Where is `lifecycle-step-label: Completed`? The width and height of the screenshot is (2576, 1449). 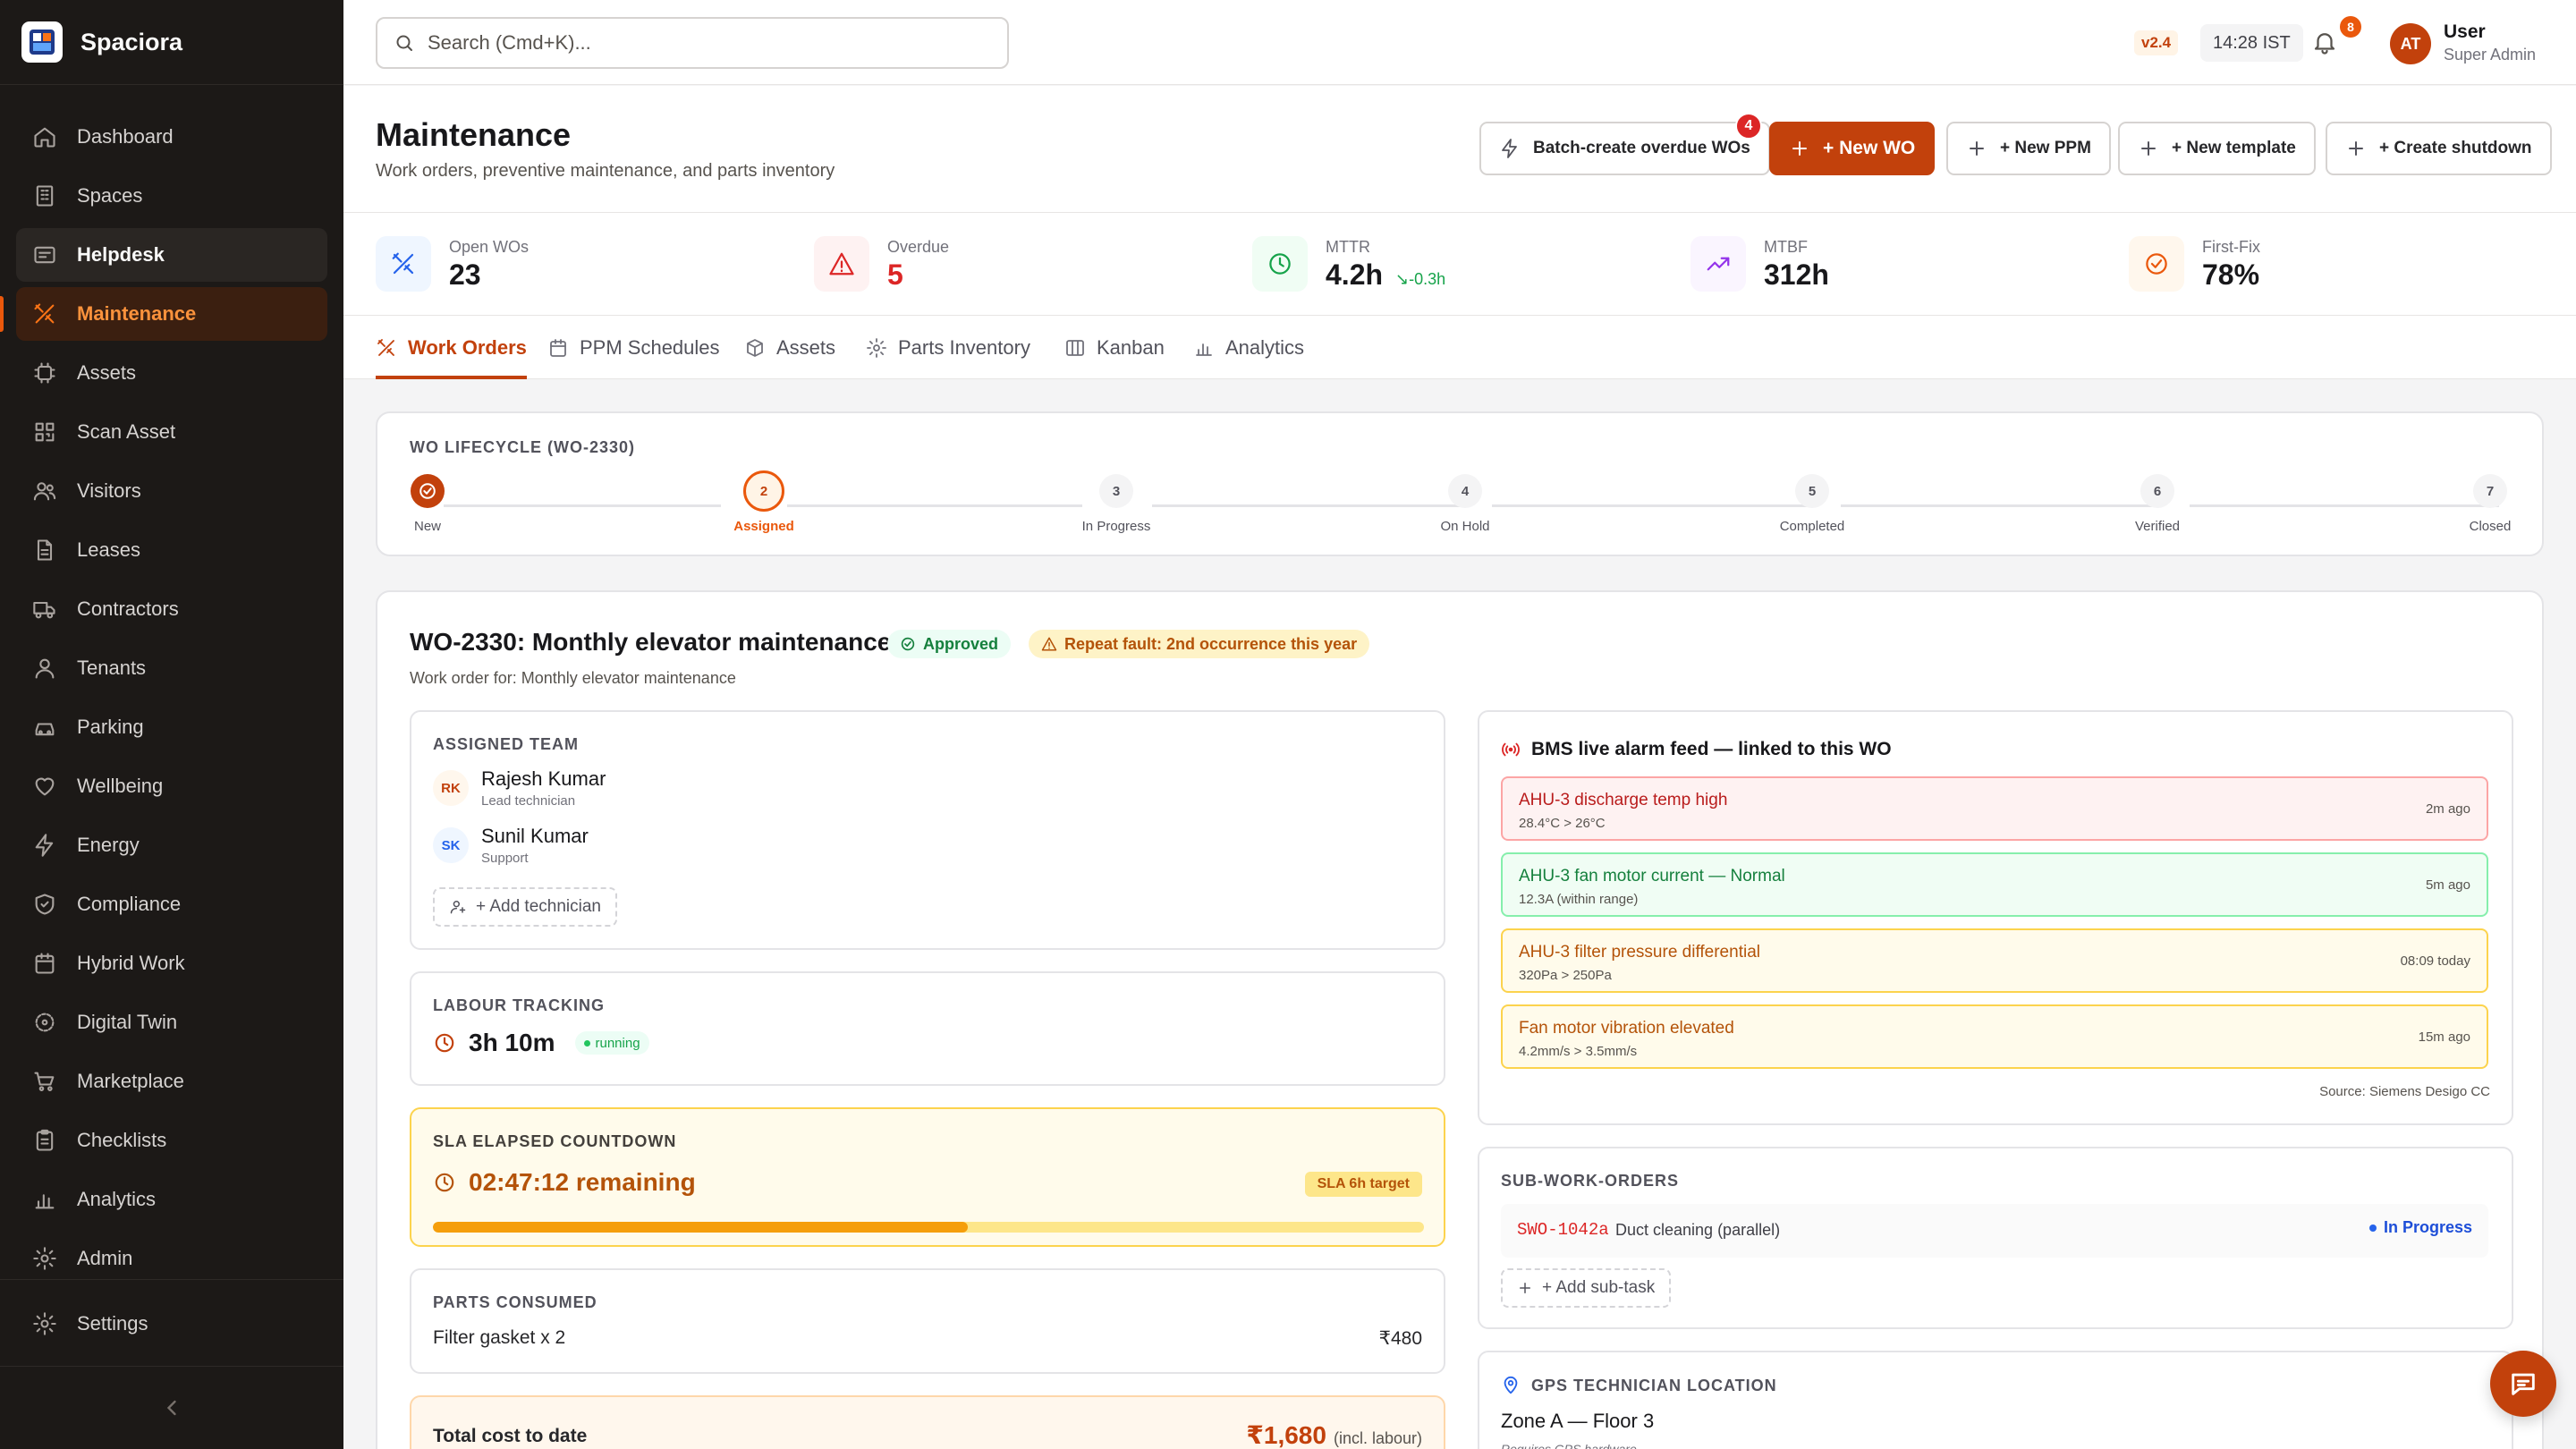 lifecycle-step-label: Completed is located at coordinates (1812, 526).